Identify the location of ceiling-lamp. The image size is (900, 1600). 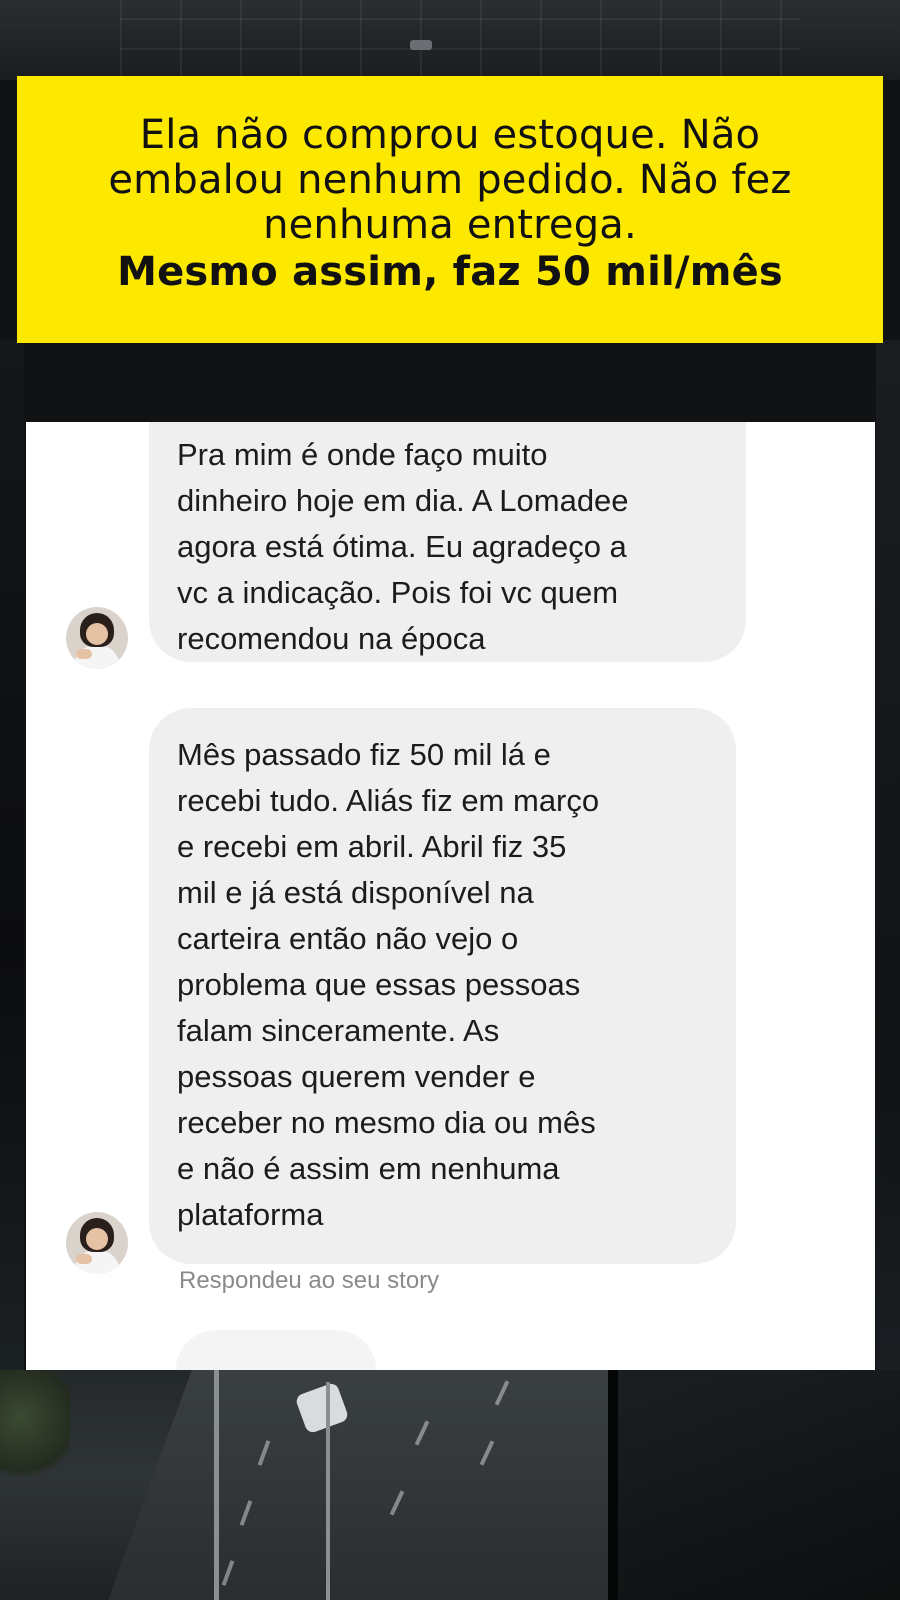
(421, 45).